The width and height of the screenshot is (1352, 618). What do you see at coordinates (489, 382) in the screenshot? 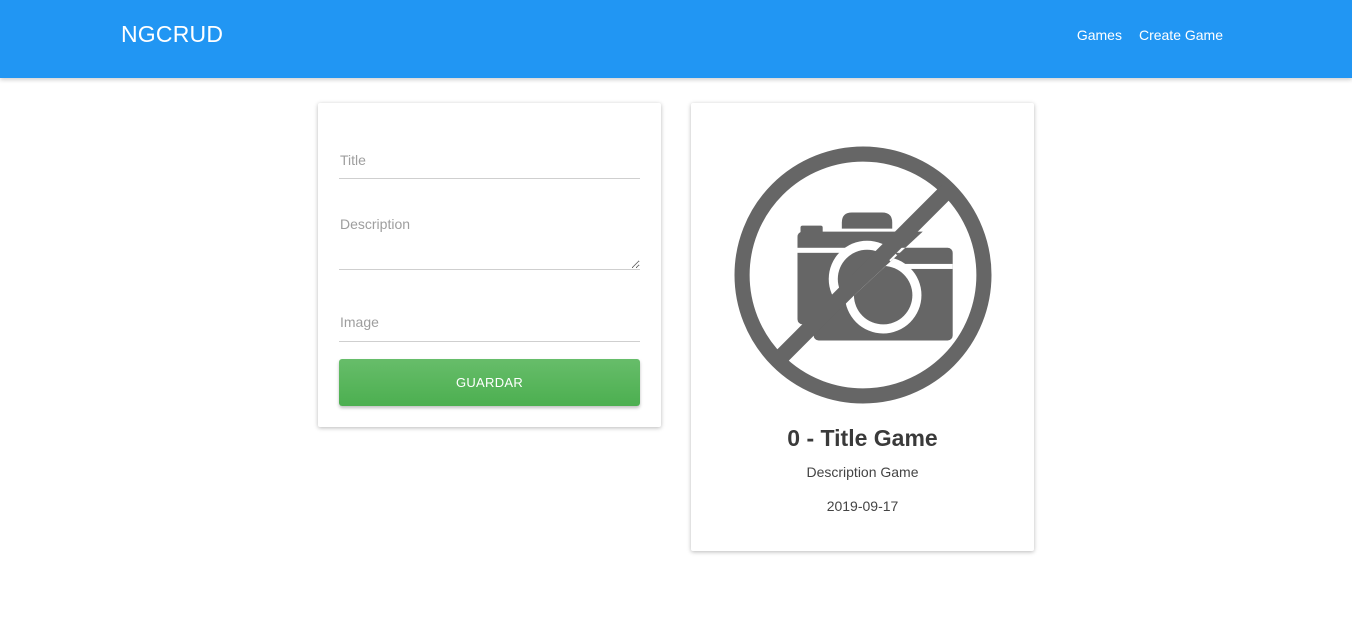
I see `save-button: GUARDAR` at bounding box center [489, 382].